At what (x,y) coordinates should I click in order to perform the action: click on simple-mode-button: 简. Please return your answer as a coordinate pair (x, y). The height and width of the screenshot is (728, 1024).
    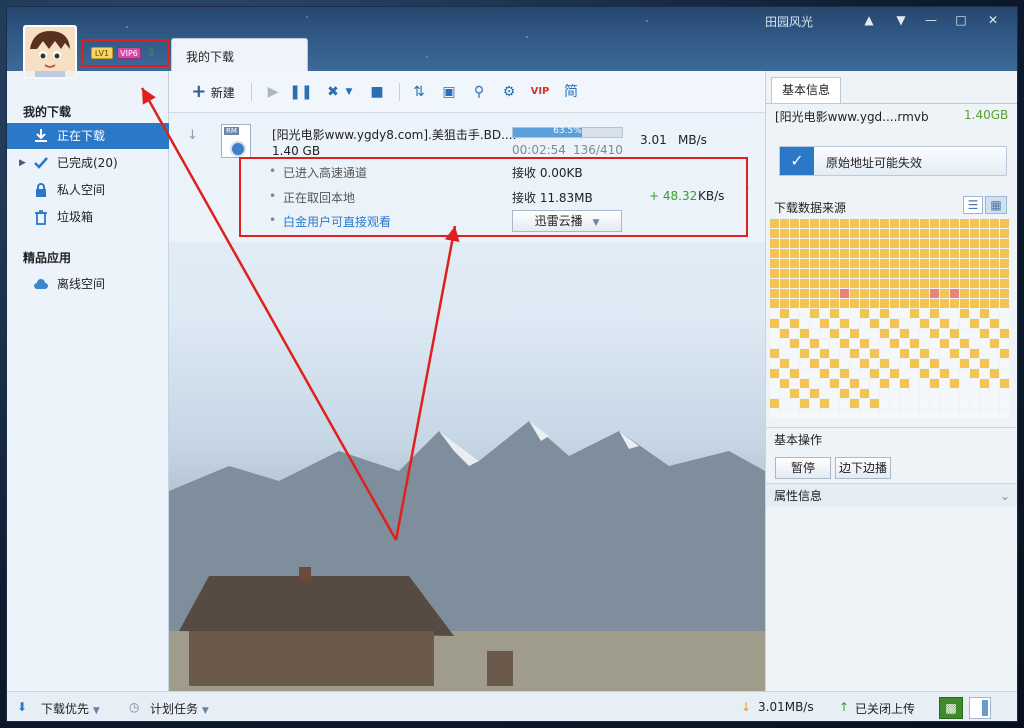
    Looking at the image, I should click on (571, 92).